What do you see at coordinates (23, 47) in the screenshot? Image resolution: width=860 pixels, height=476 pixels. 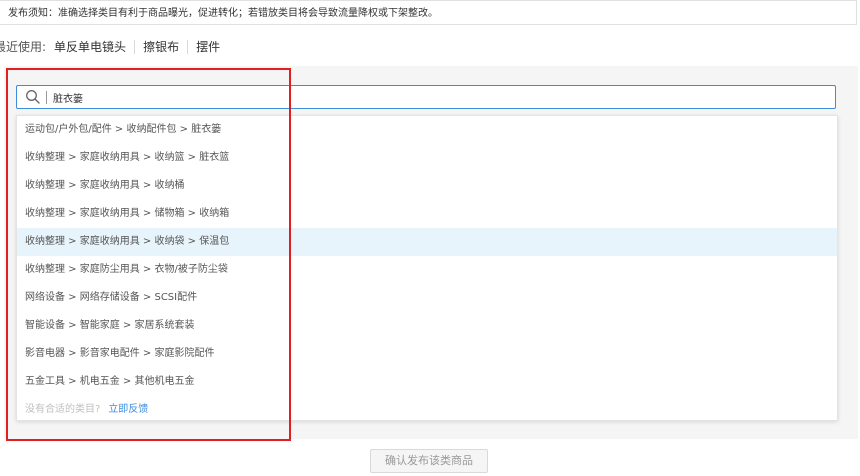 I see `recent-label: 最近使用:` at bounding box center [23, 47].